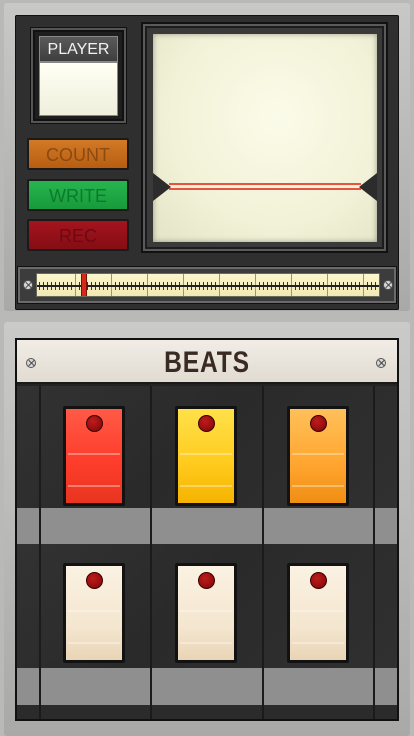 Image resolution: width=414 pixels, height=736 pixels. What do you see at coordinates (78, 154) in the screenshot?
I see `count-button: COUNT` at bounding box center [78, 154].